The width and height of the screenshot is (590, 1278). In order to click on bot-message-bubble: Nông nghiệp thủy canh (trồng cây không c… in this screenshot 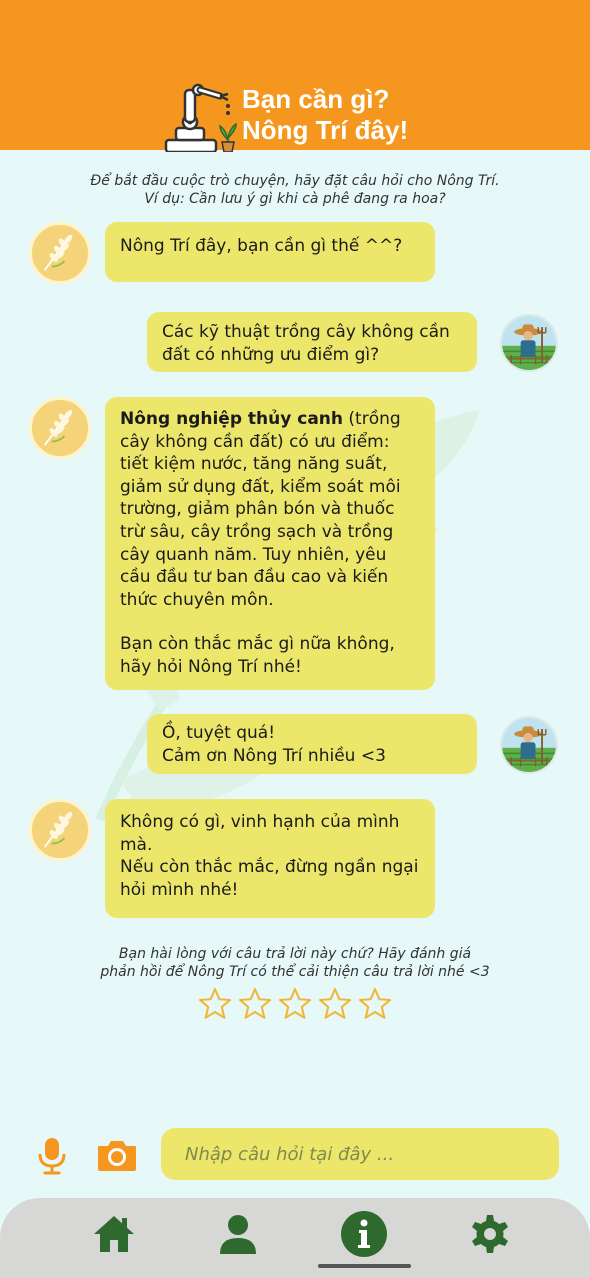, I will do `click(270, 543)`.